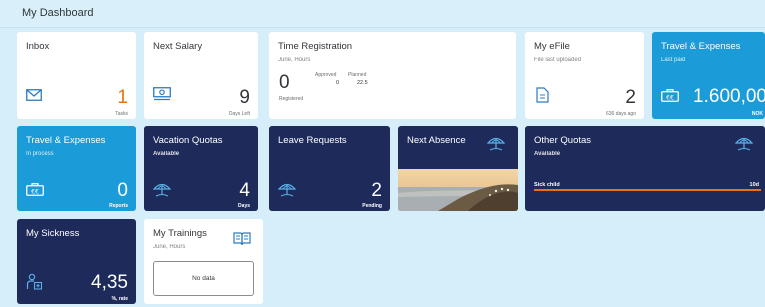 The height and width of the screenshot is (307, 765). Describe the element at coordinates (458, 190) in the screenshot. I see `coastal-landscape-image` at that location.